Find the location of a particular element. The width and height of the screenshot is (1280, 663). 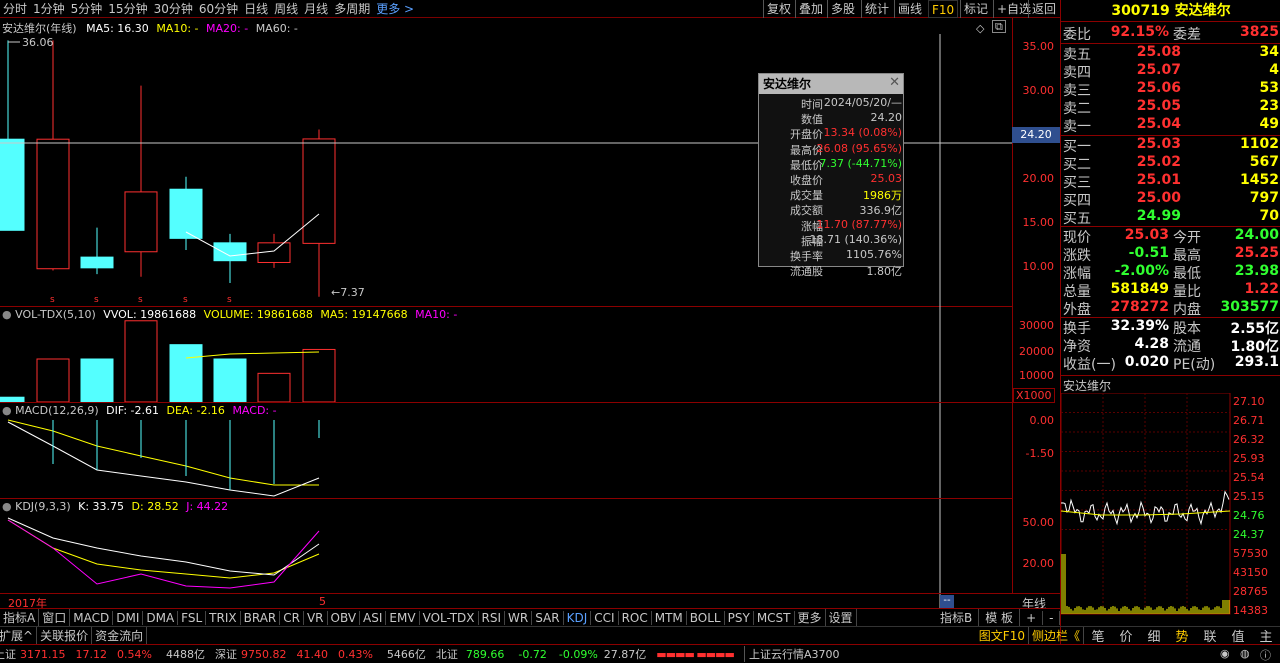

indicator-tab-3: DMI is located at coordinates (128, 617).